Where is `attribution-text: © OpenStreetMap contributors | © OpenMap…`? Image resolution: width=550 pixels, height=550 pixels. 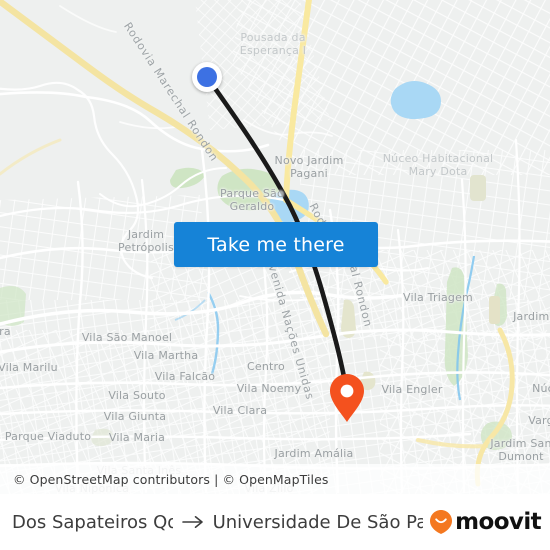
attribution-text: © OpenStreetMap contributors | © OpenMap… is located at coordinates (171, 479).